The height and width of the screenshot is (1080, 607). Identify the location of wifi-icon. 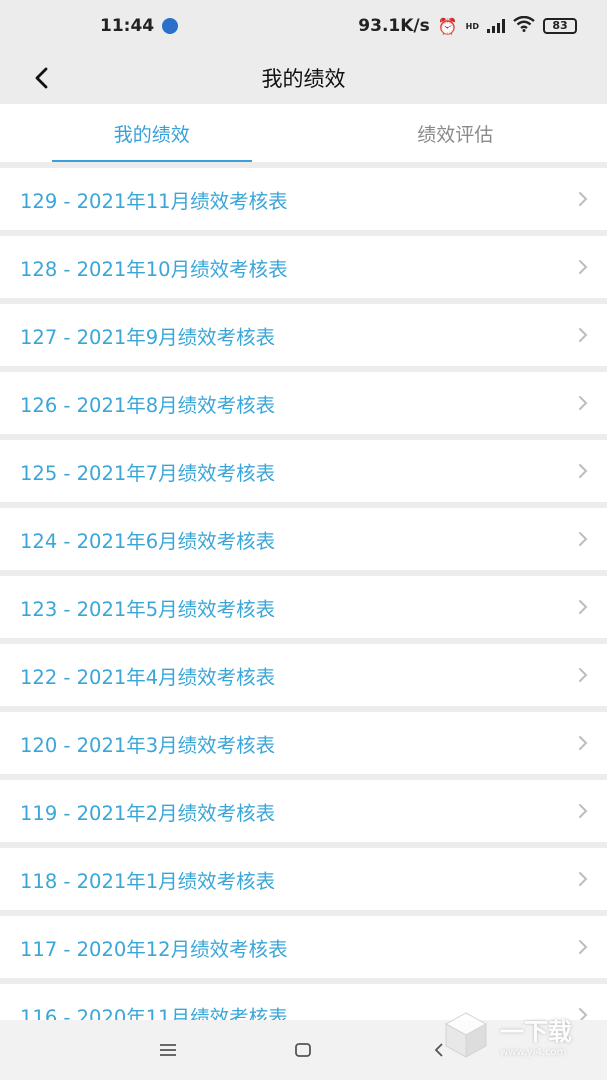
(524, 26).